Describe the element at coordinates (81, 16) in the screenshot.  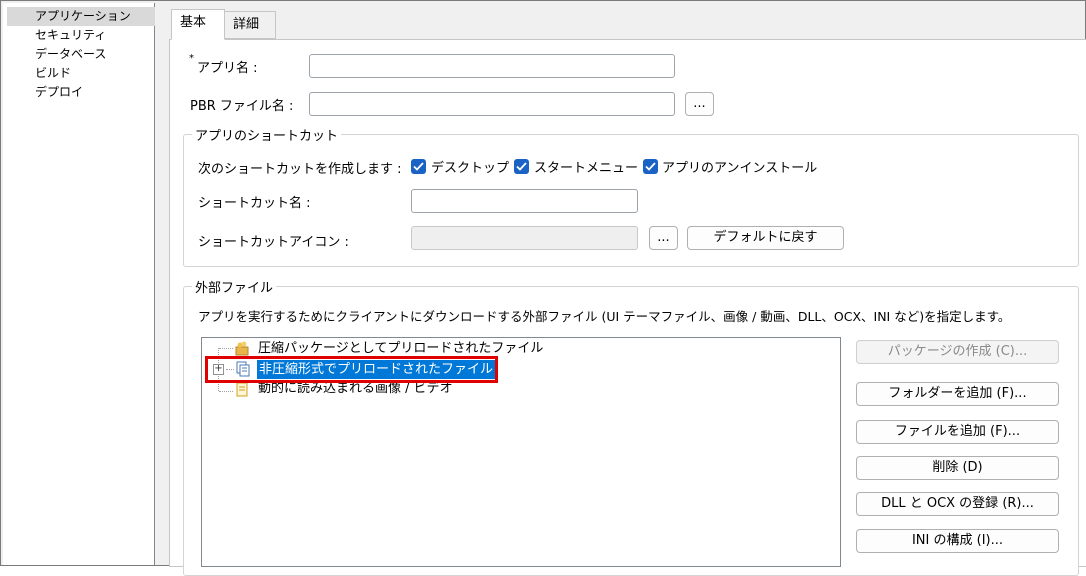
I see `nav-item-application: アプリケーション` at that location.